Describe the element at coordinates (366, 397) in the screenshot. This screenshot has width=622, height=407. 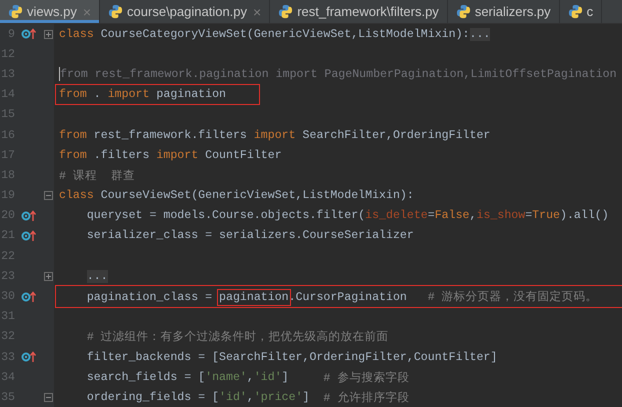
I see `code-comment: # 允许排序字段` at that location.